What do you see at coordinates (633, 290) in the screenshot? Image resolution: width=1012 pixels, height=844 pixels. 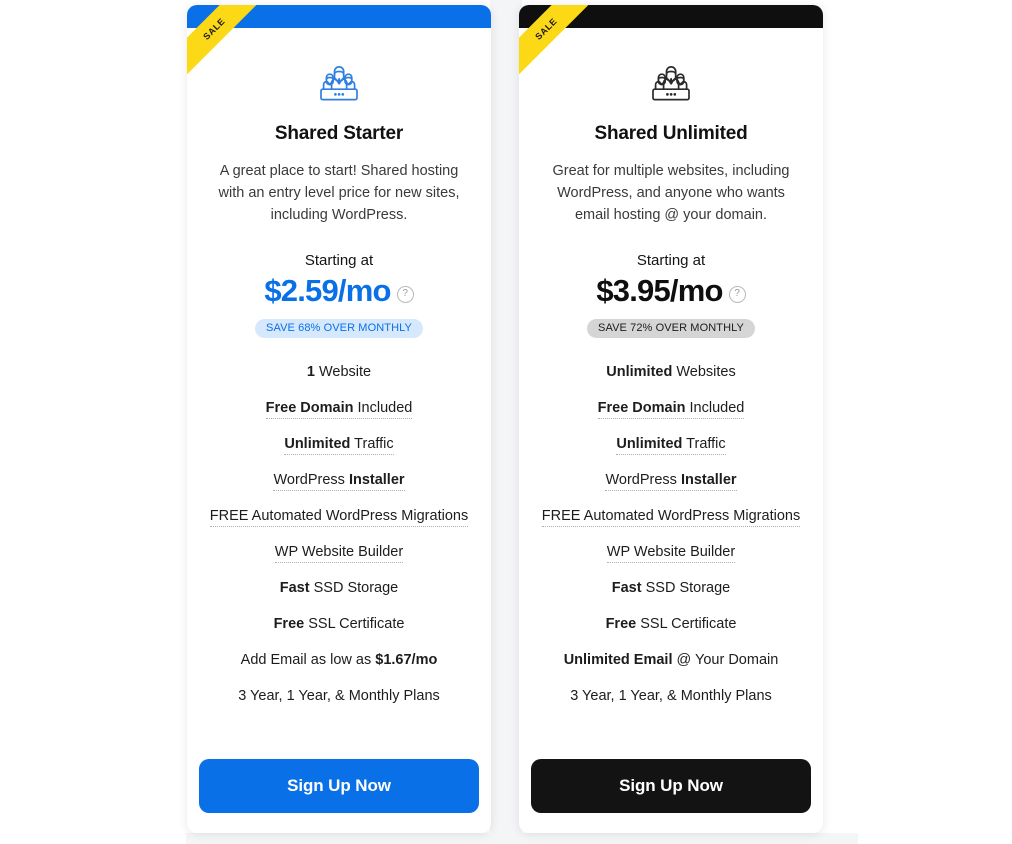 I see `price-amount: $3.95` at bounding box center [633, 290].